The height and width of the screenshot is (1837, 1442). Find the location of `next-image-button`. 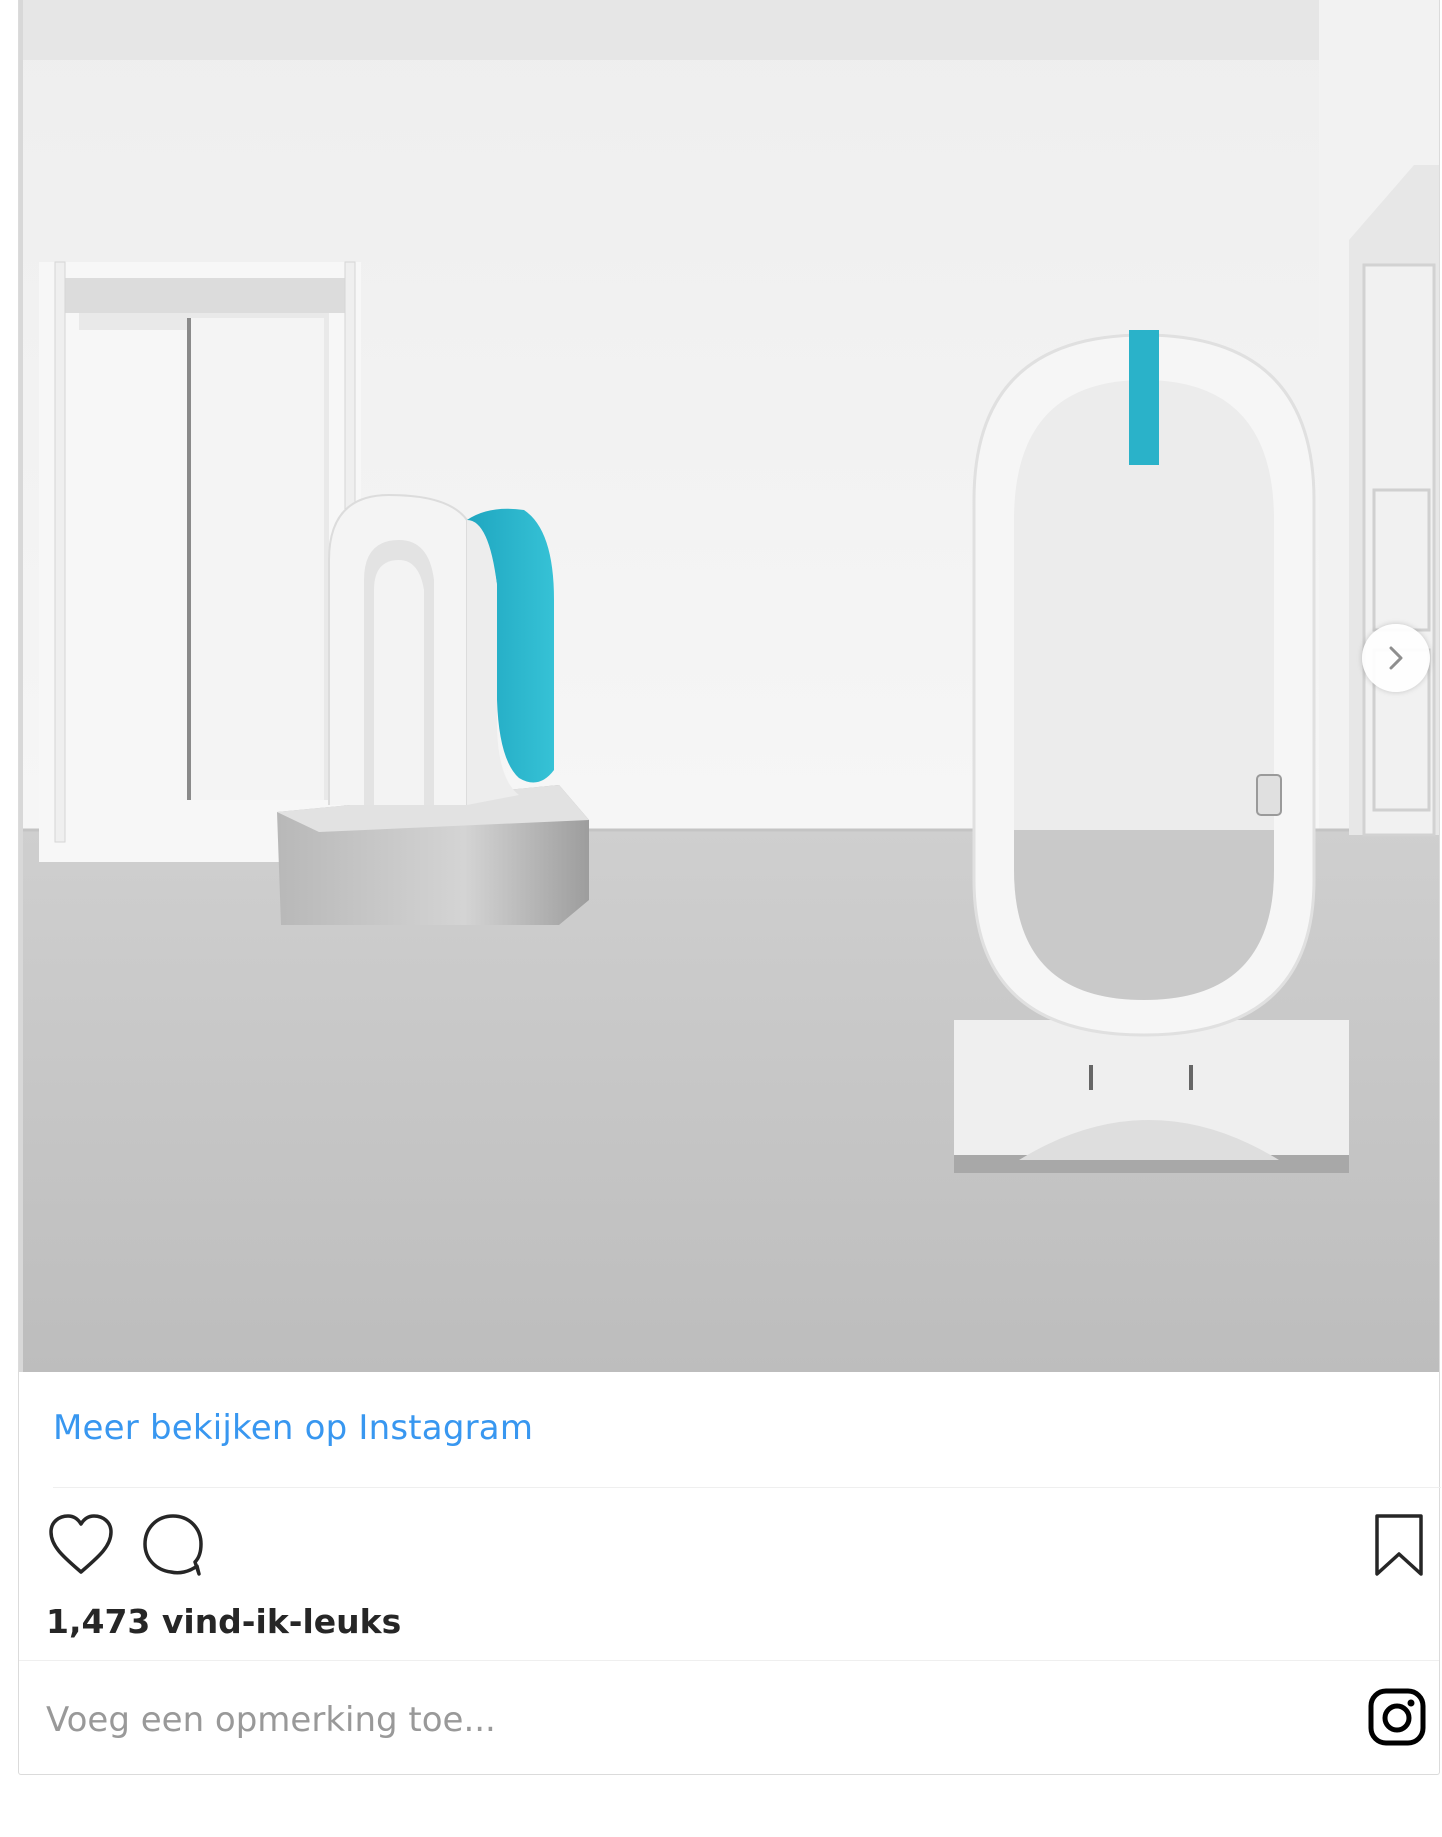

next-image-button is located at coordinates (1396, 658).